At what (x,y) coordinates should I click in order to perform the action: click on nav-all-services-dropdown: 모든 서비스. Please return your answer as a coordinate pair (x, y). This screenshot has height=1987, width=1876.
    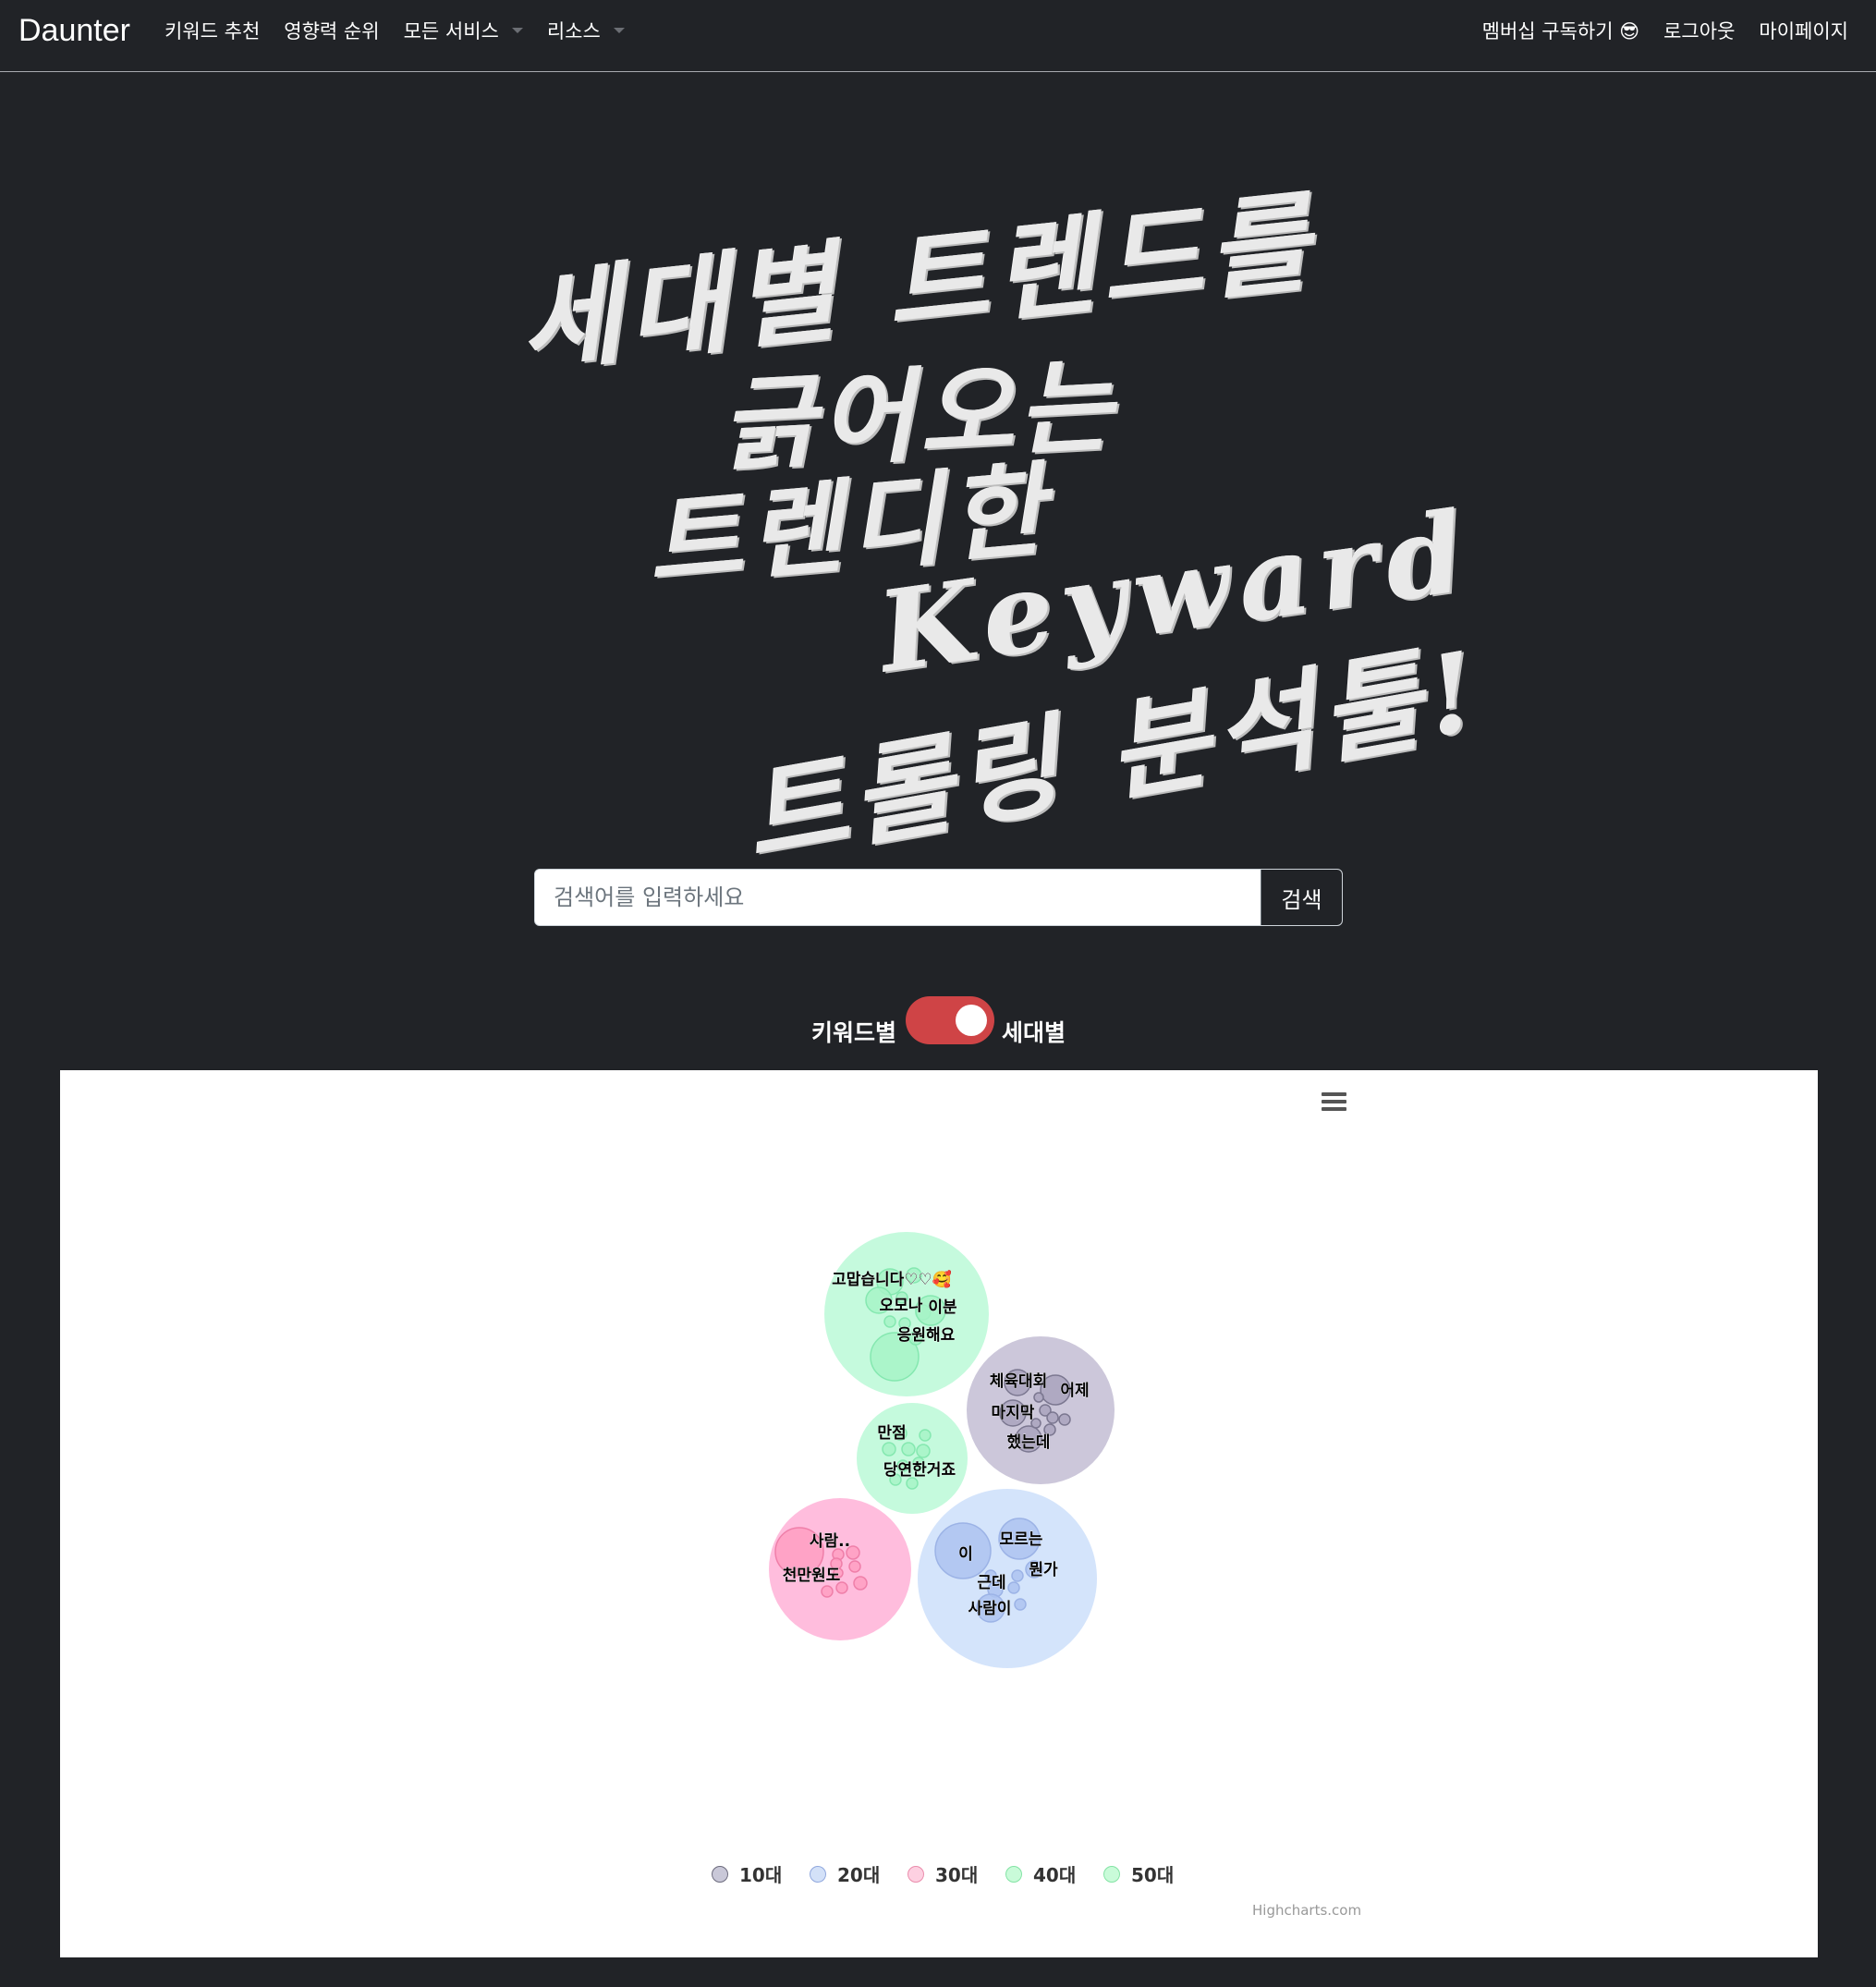
    Looking at the image, I should click on (463, 31).